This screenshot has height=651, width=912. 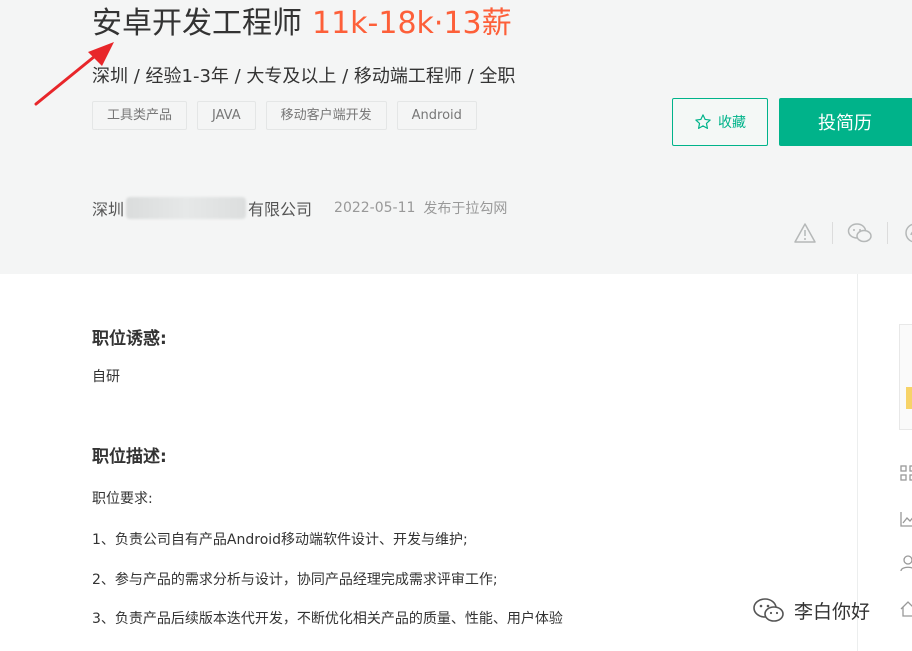 I want to click on perks-title: 职位诱惑:, so click(x=129, y=339).